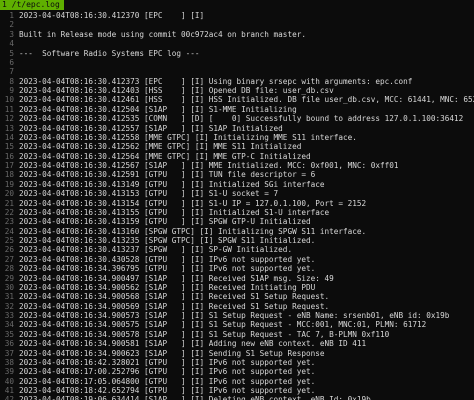 The height and width of the screenshot is (400, 474). Describe the element at coordinates (9, 381) in the screenshot. I see `line-number: 40` at that location.